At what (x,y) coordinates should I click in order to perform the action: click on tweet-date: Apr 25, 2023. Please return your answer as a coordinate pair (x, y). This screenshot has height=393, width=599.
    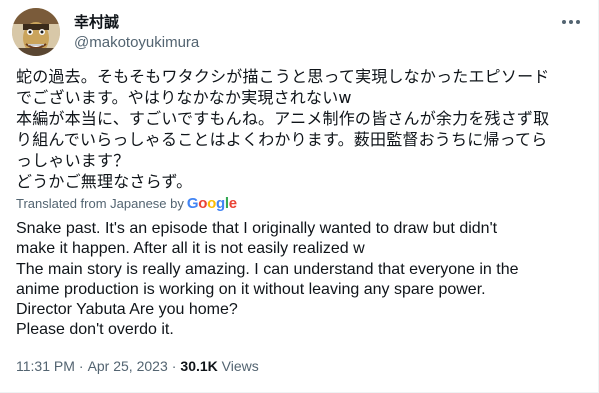
    Looking at the image, I should click on (128, 366).